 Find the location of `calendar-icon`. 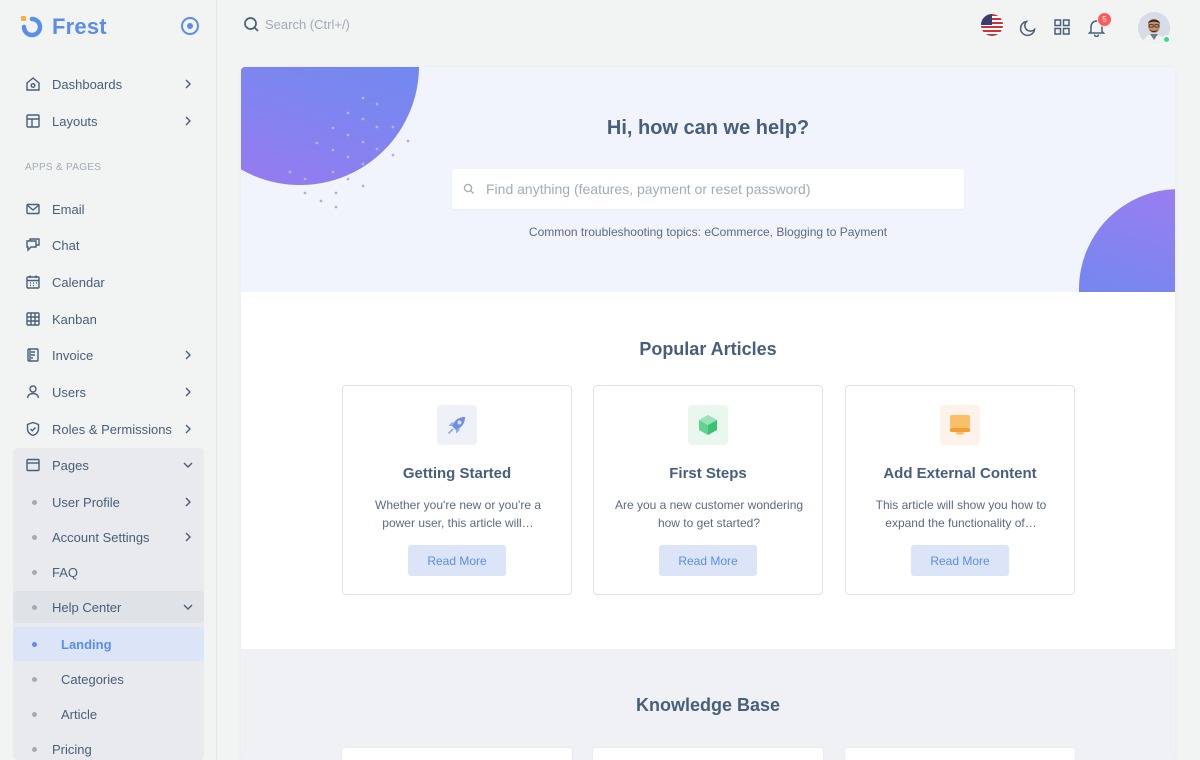

calendar-icon is located at coordinates (33, 282).